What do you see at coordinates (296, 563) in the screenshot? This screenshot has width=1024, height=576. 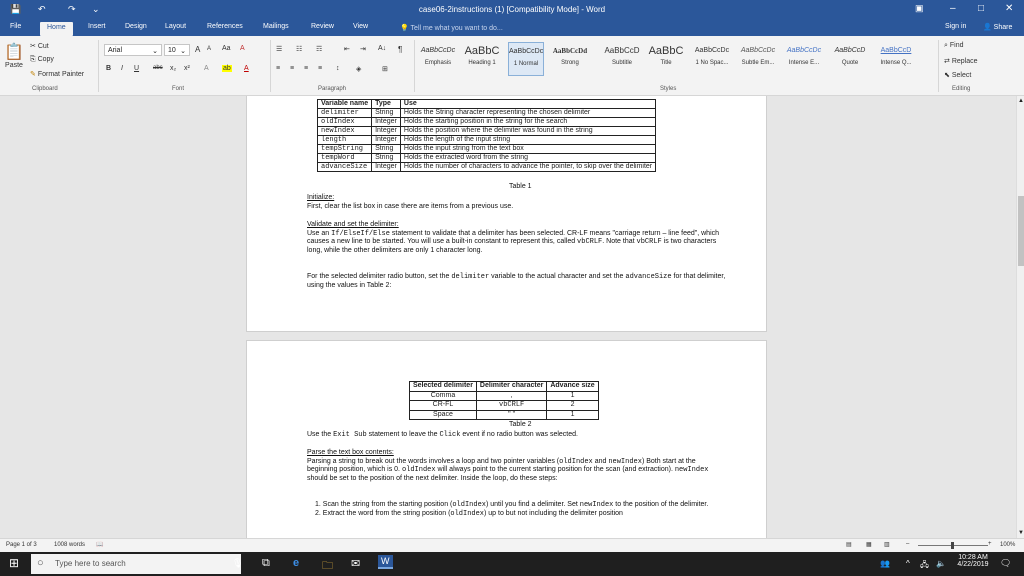 I see `edge-icon: e` at bounding box center [296, 563].